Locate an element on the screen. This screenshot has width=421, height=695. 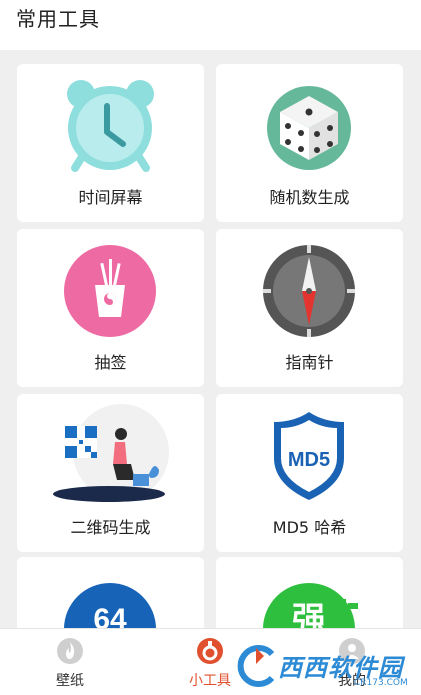
tool-card-strong-password: 强 is located at coordinates (309, 592).